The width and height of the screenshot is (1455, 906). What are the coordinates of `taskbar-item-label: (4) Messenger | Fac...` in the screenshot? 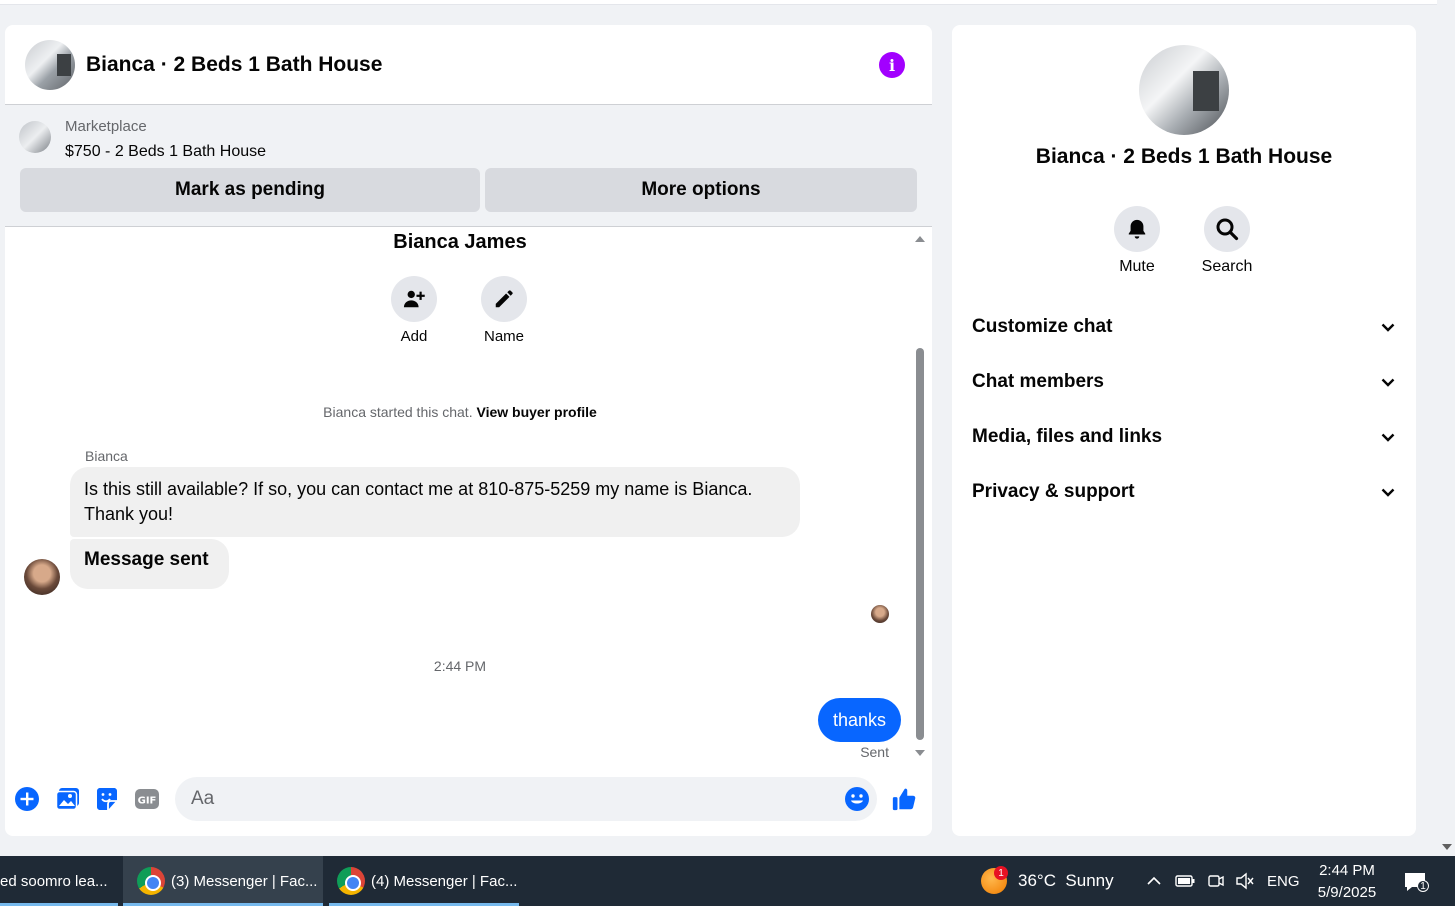 It's located at (444, 881).